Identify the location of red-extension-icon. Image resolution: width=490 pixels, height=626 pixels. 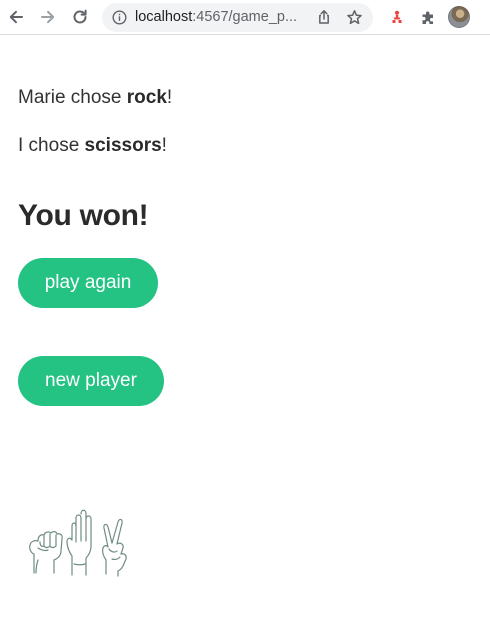
(397, 16).